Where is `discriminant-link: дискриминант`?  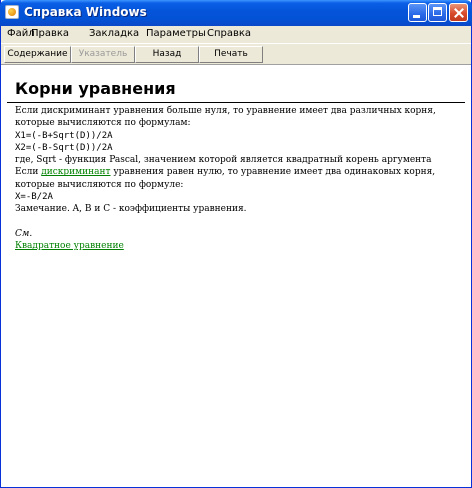
discriminant-link: дискриминант is located at coordinates (75, 172).